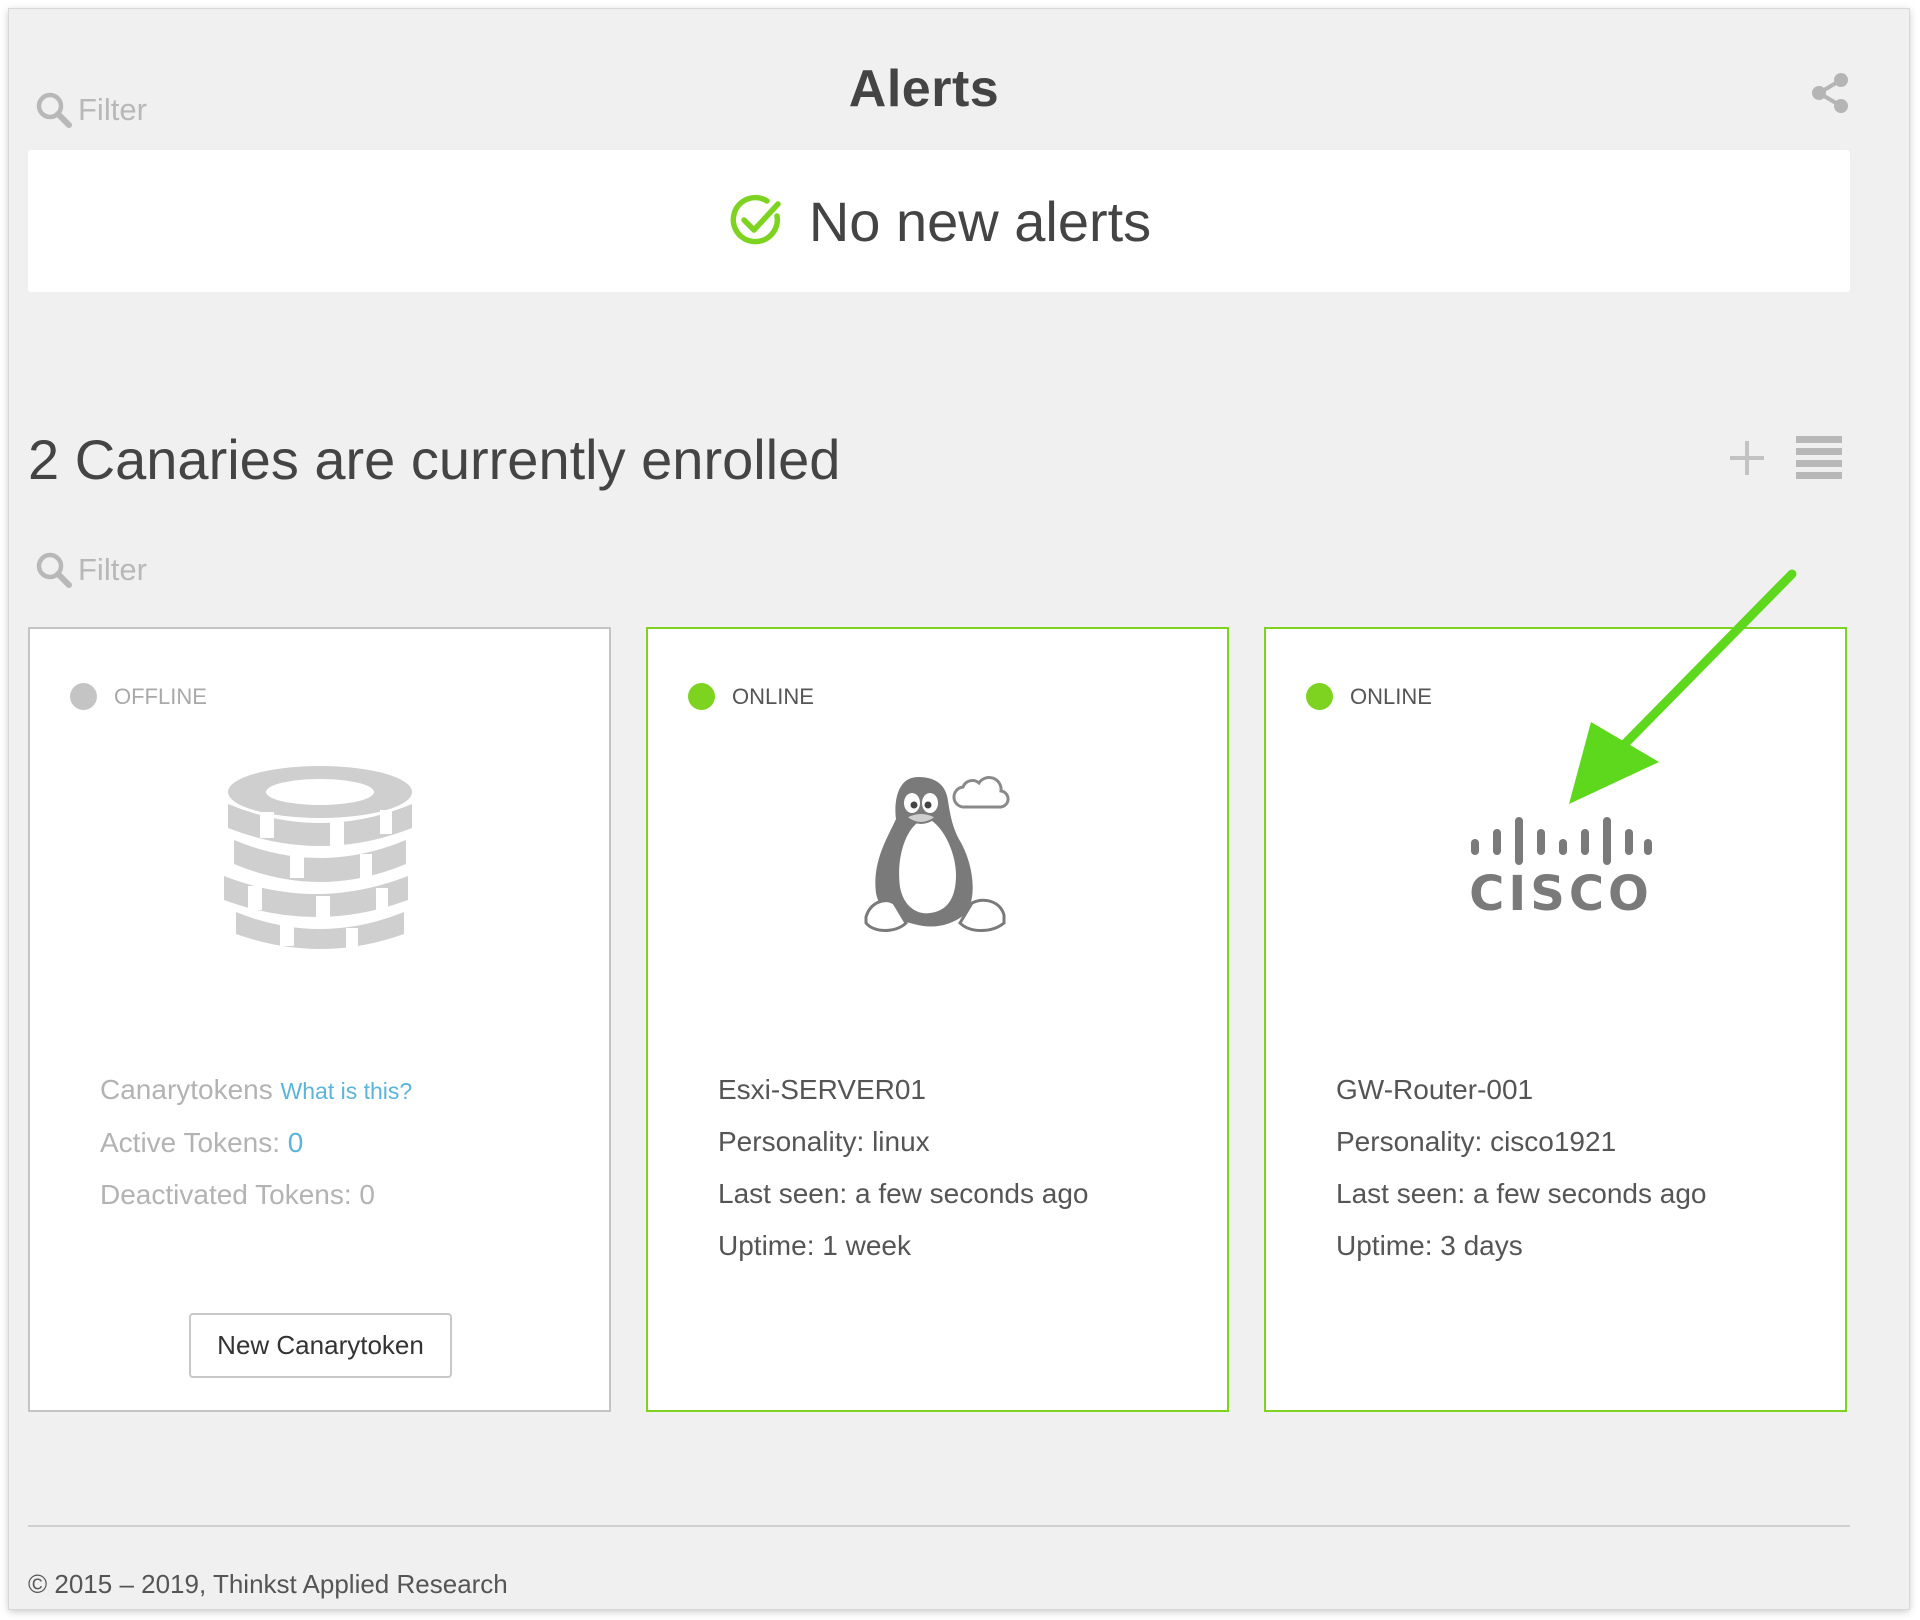 The image size is (1920, 1620). I want to click on tokens-title-row: Canarytokens What is this?, so click(256, 1090).